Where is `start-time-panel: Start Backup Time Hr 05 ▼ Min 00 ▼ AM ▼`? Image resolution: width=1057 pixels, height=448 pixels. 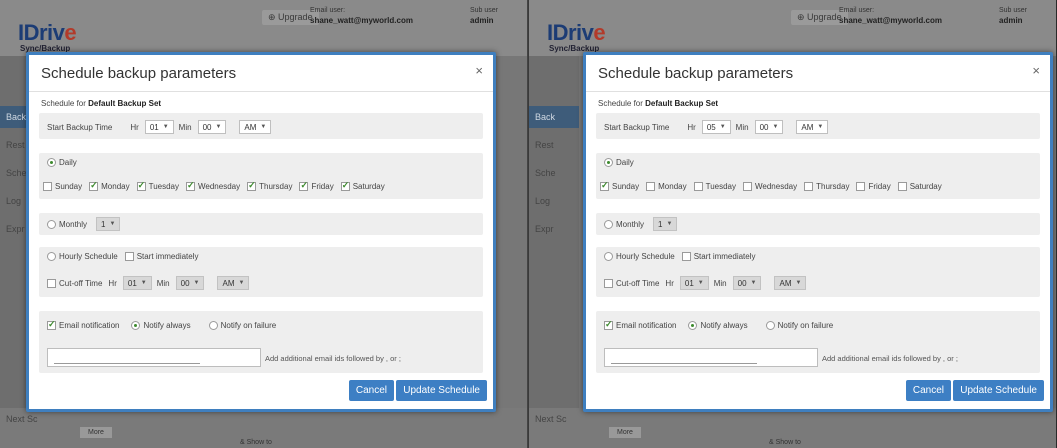 start-time-panel: Start Backup Time Hr 05 ▼ Min 00 ▼ AM ▼ is located at coordinates (818, 126).